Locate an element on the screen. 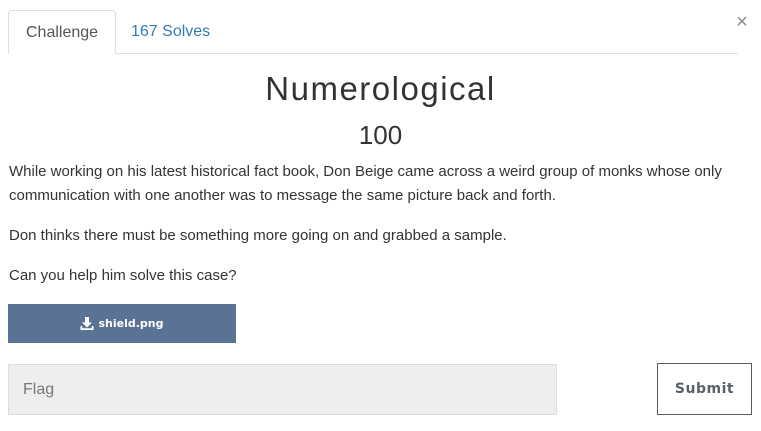 The height and width of the screenshot is (431, 761). submit-button: Submit is located at coordinates (704, 389).